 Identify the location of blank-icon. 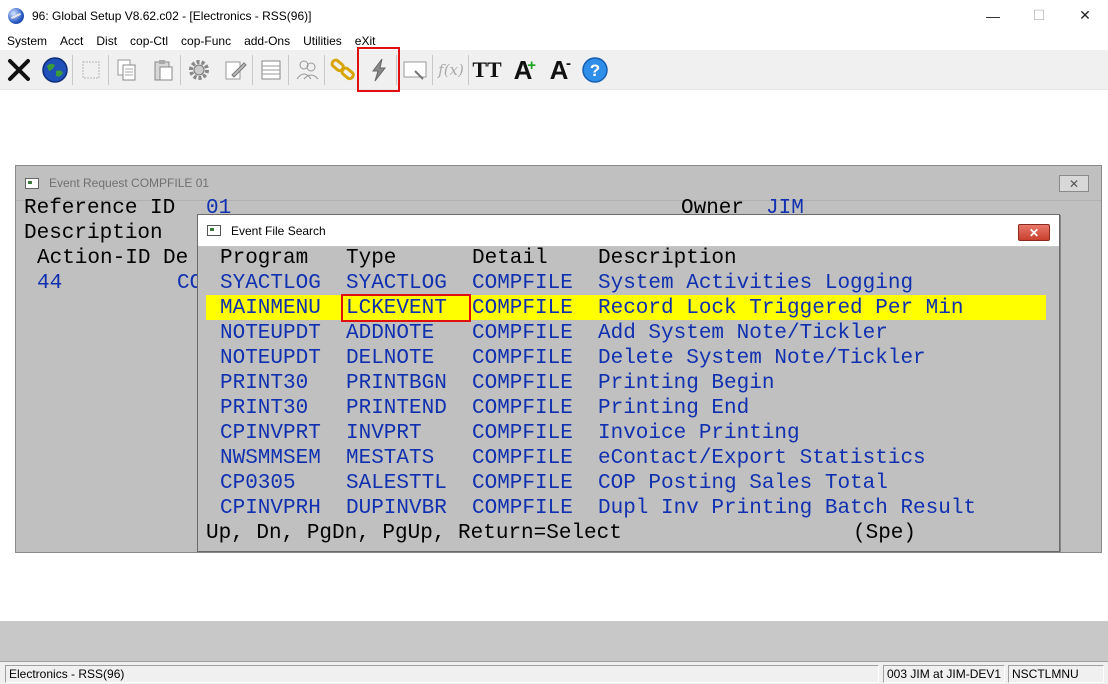
(90, 70).